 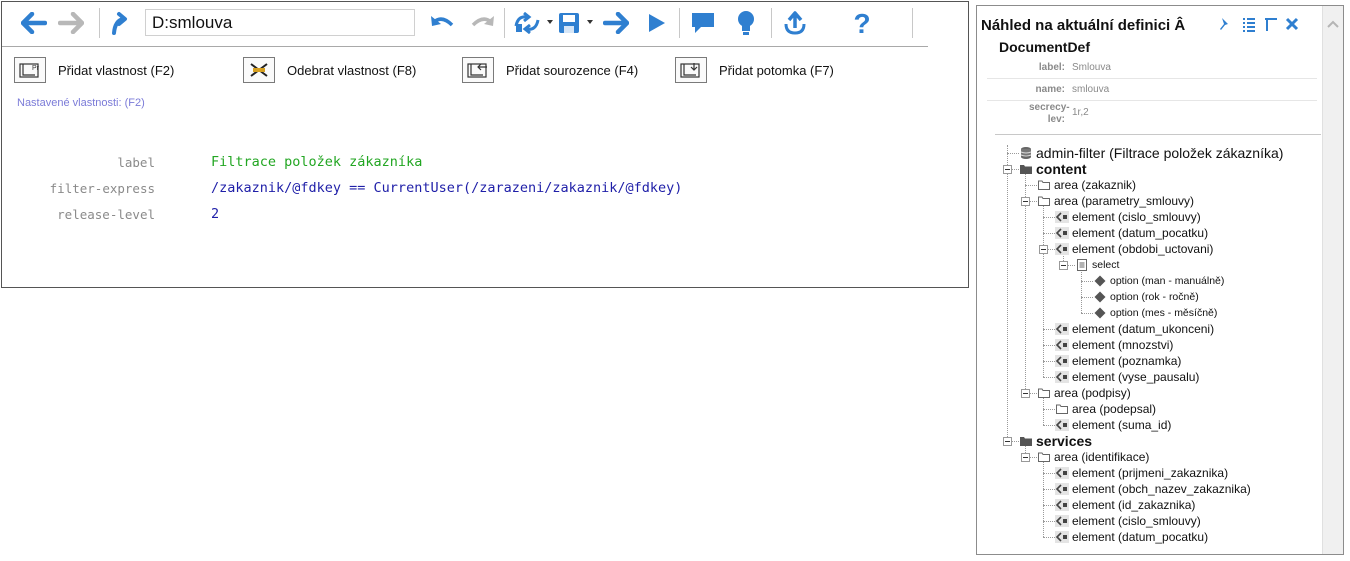 What do you see at coordinates (1092, 393) in the screenshot?
I see `tree-node-label: area (podpisy)` at bounding box center [1092, 393].